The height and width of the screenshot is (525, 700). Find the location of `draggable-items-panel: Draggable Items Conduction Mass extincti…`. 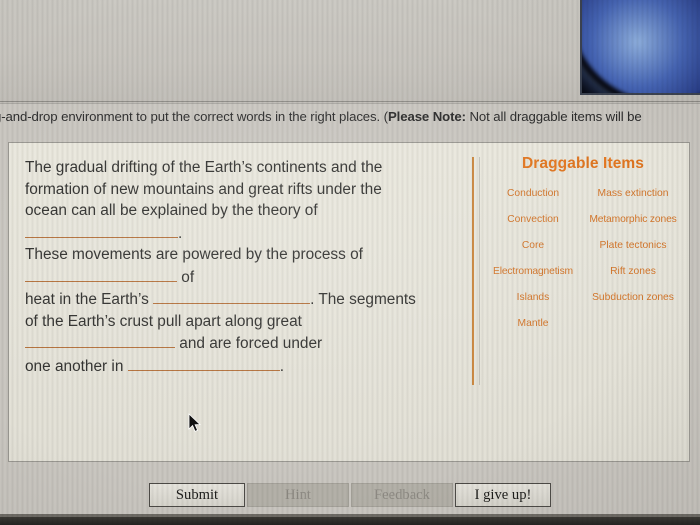

draggable-items-panel: Draggable Items Conduction Mass extincti… is located at coordinates (583, 243).